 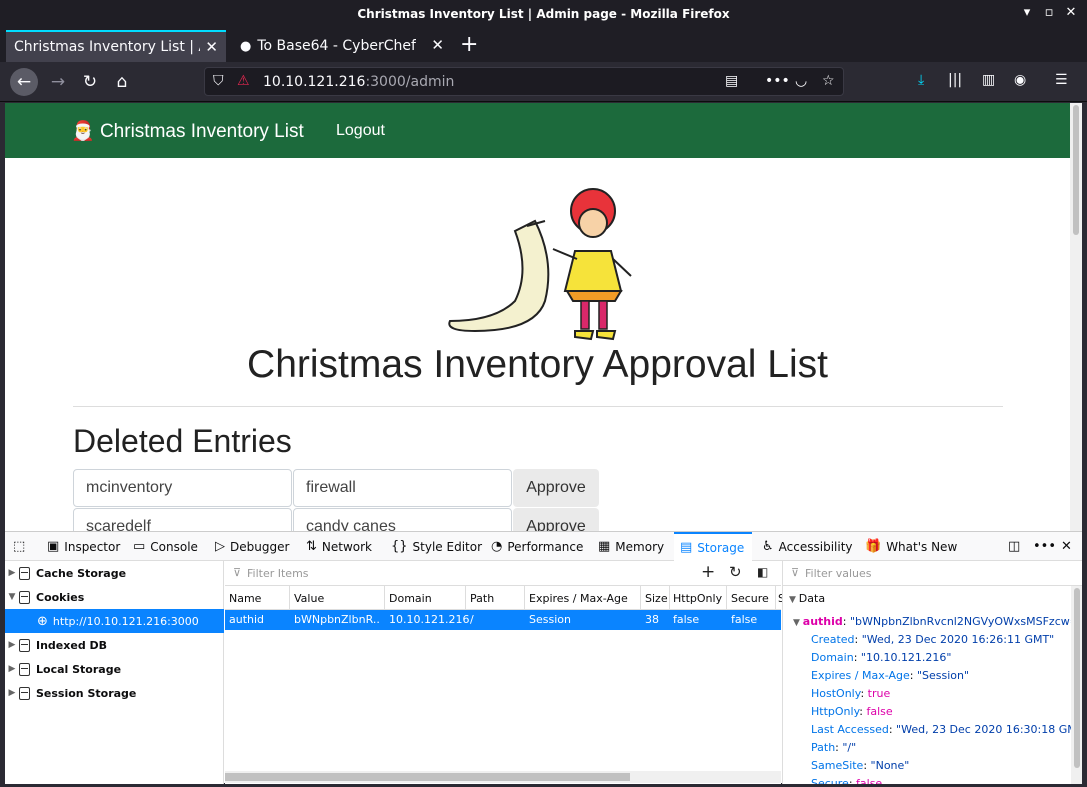 What do you see at coordinates (846, 780) in the screenshot?
I see `data-property: Secure: false` at bounding box center [846, 780].